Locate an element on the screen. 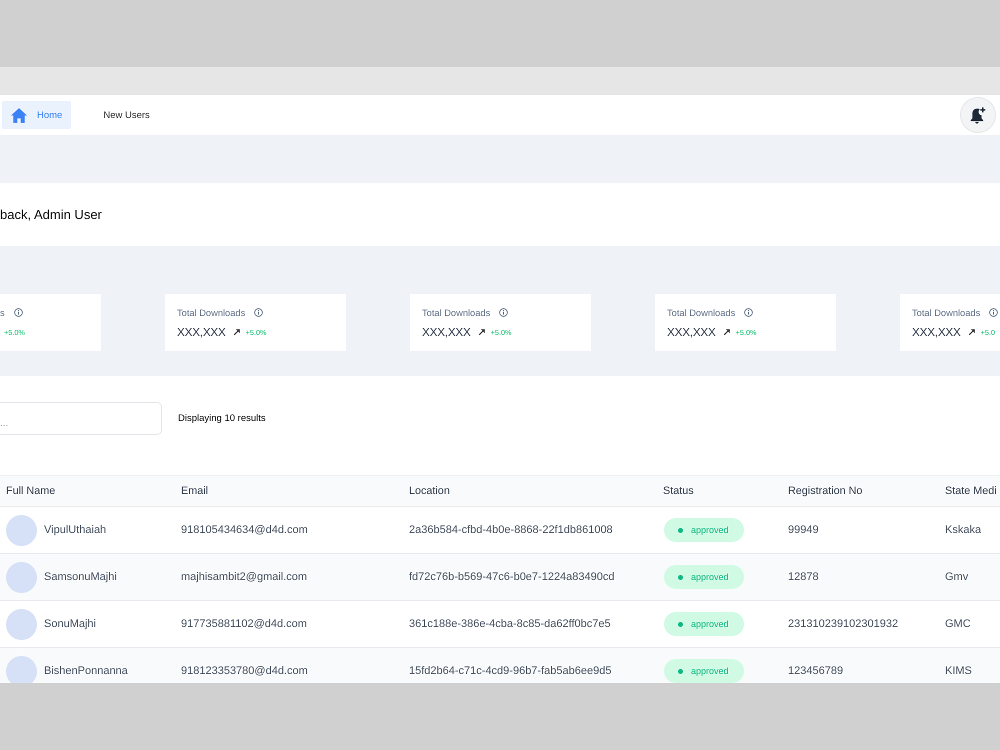 This screenshot has width=1000, height=750. state-value: Gmv is located at coordinates (956, 577).